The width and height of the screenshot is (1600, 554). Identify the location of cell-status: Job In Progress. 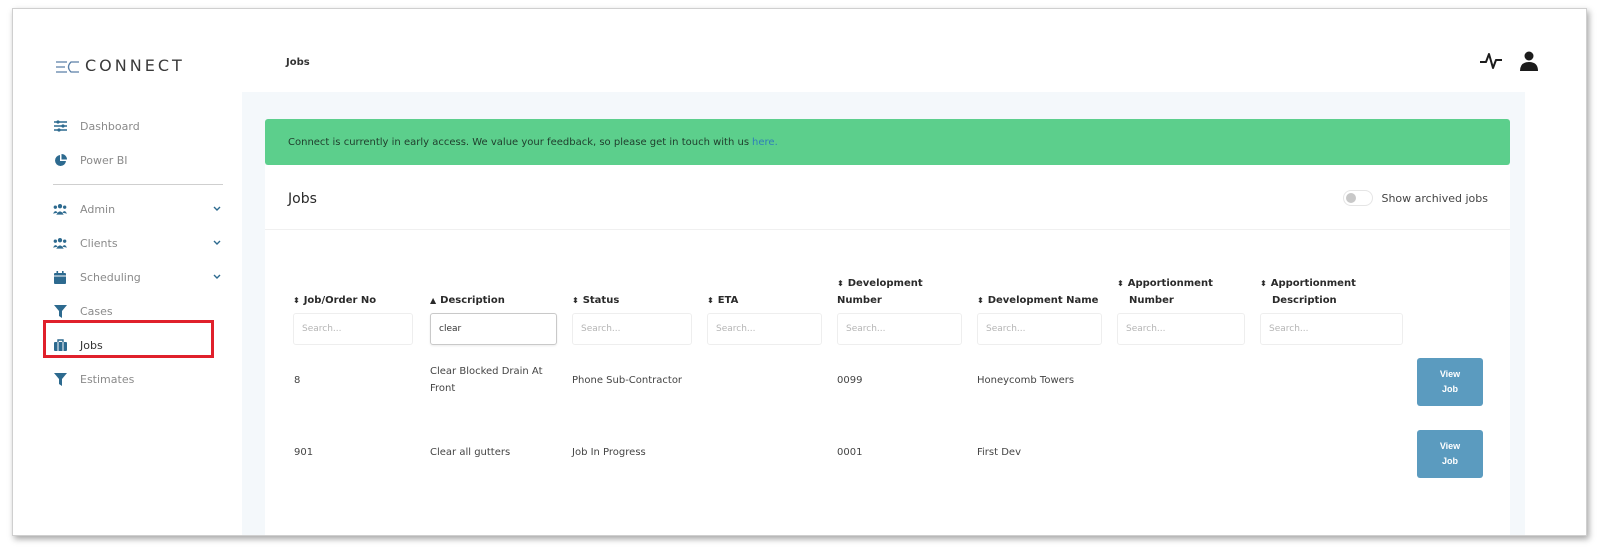
(609, 452).